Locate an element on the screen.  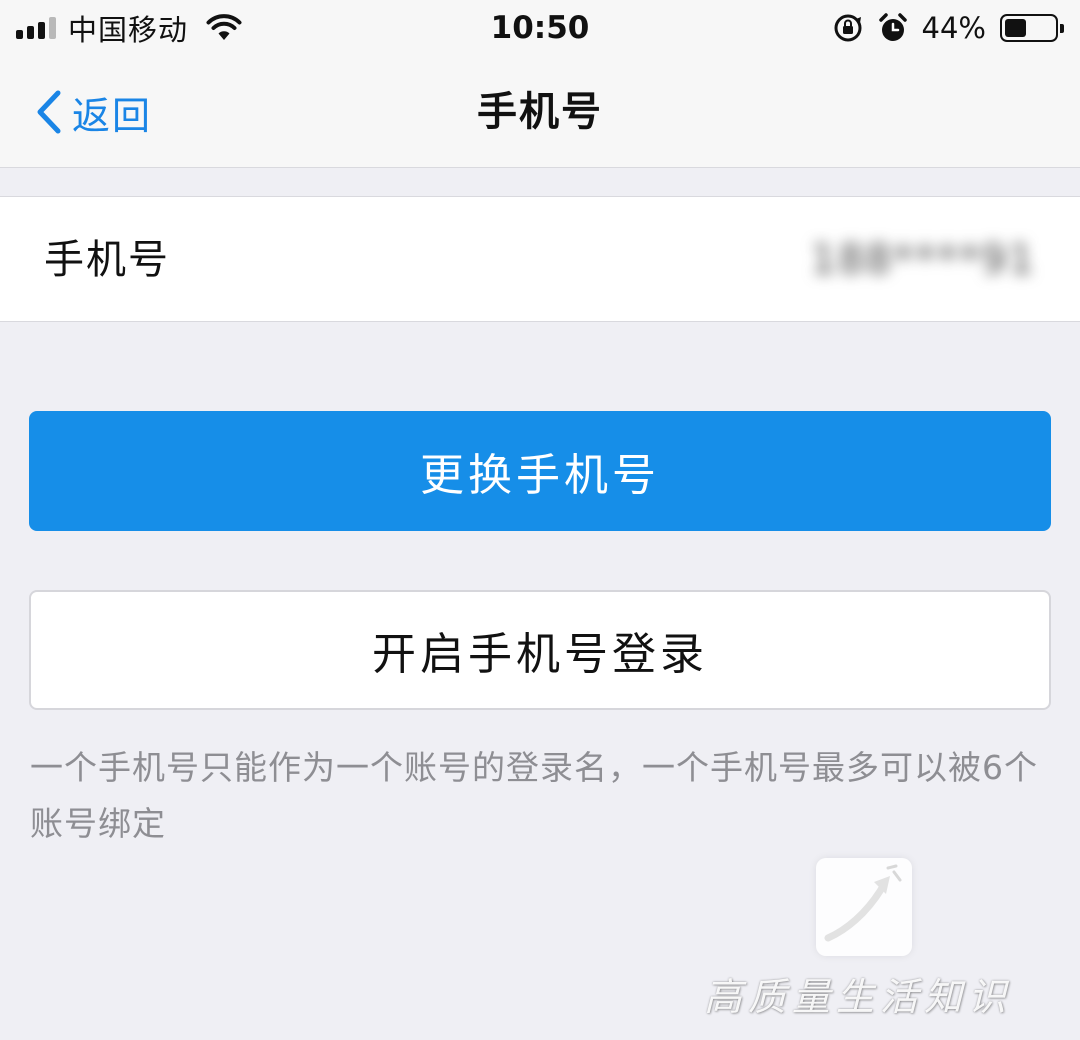
arrow-logo-icon is located at coordinates (863, 903).